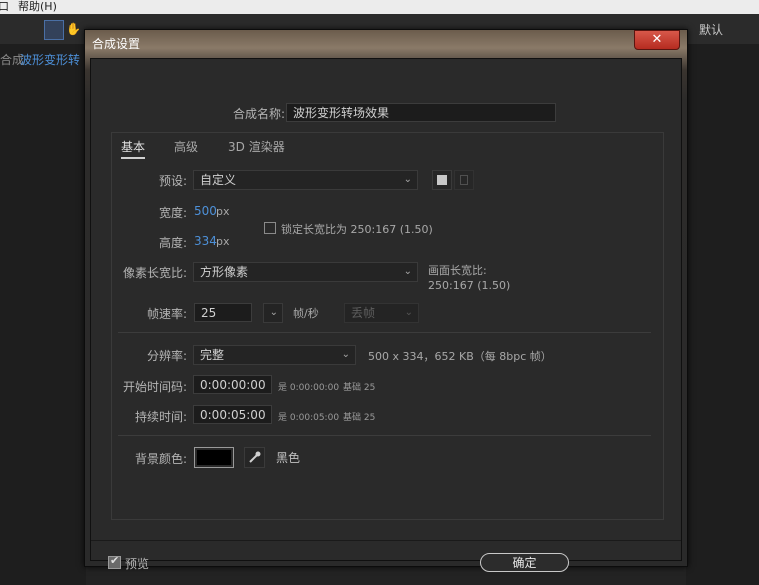 The height and width of the screenshot is (585, 759). What do you see at coordinates (160, 459) in the screenshot?
I see `background-color-label: 背景颜色:` at bounding box center [160, 459].